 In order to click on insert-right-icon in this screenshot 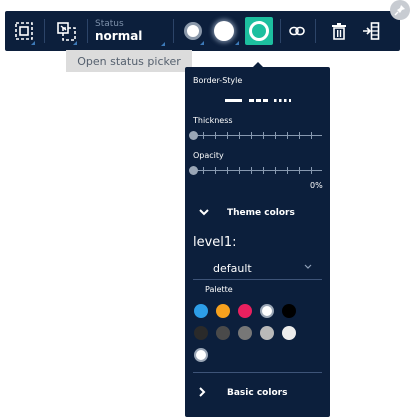, I will do `click(371, 31)`.